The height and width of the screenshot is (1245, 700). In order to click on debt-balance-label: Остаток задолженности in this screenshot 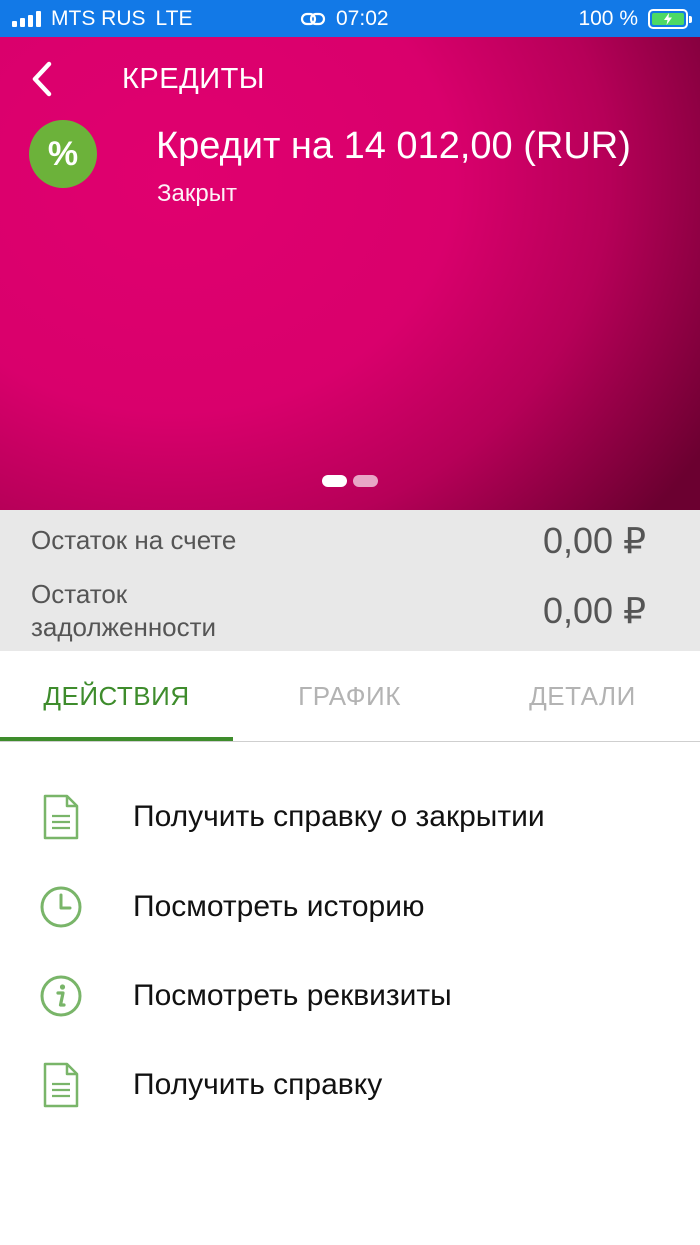, I will do `click(124, 610)`.